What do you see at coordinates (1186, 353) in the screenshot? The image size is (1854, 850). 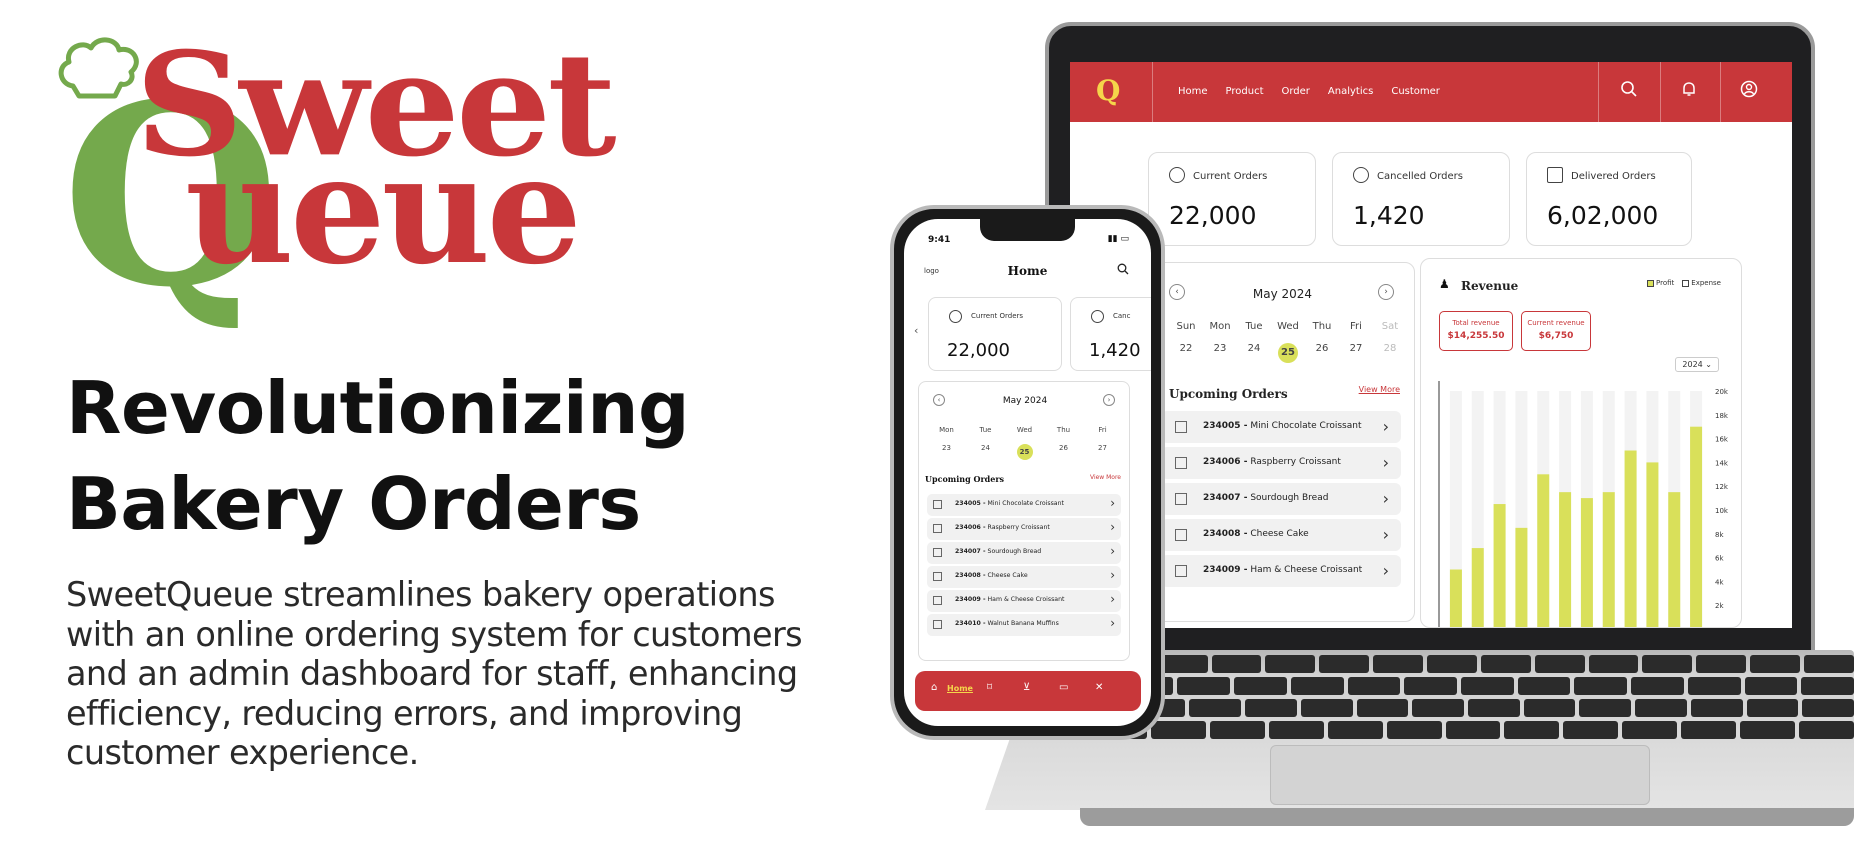 I see `calendar-date: 22` at bounding box center [1186, 353].